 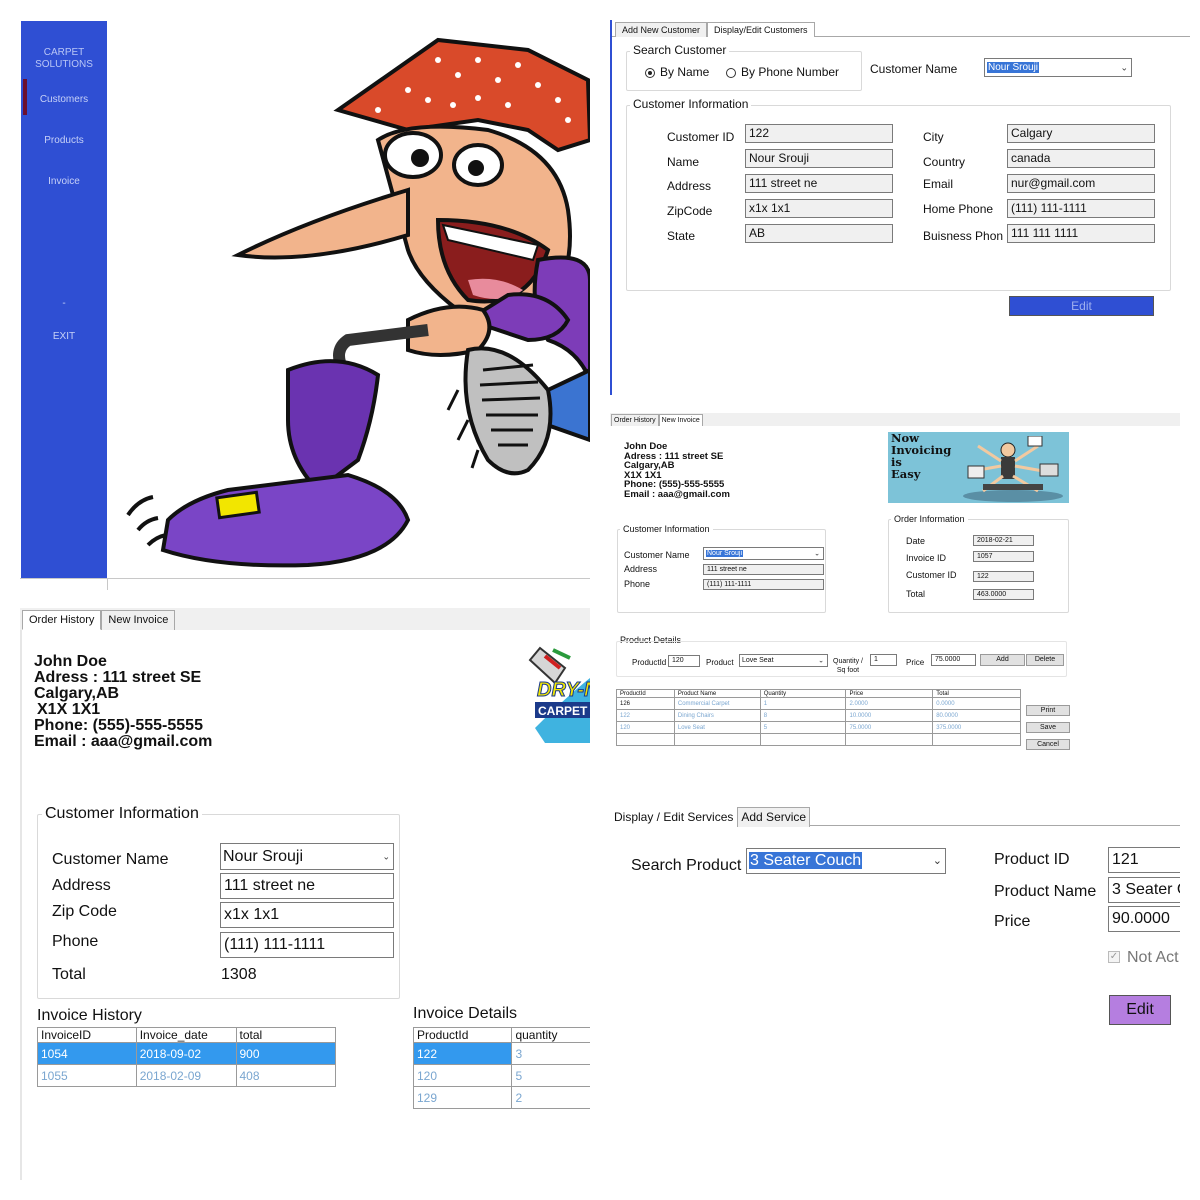 I want to click on productid-field: 120, so click(x=684, y=661).